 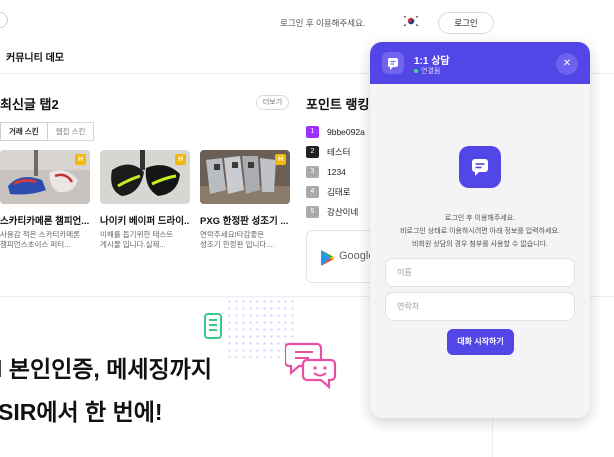 What do you see at coordinates (311, 366) in the screenshot?
I see `chat-bubbles-icon` at bounding box center [311, 366].